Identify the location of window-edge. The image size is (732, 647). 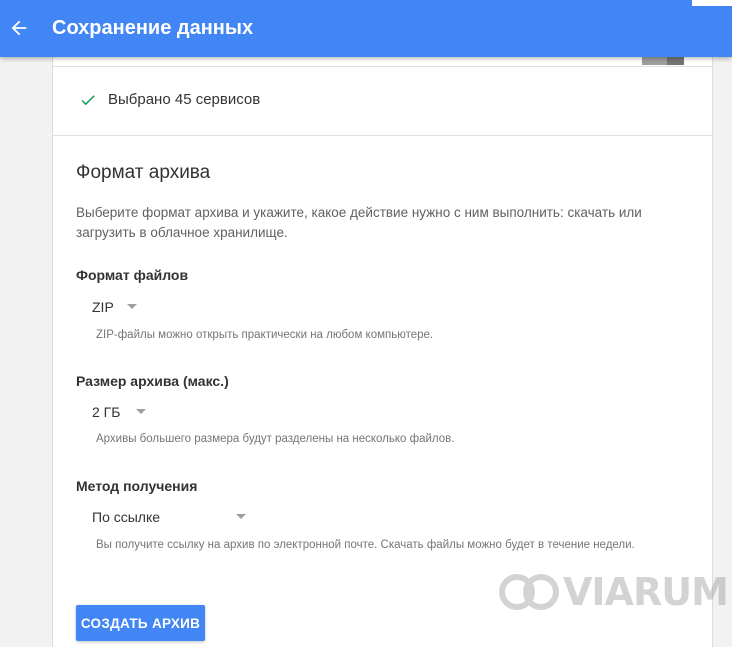
(712, 3).